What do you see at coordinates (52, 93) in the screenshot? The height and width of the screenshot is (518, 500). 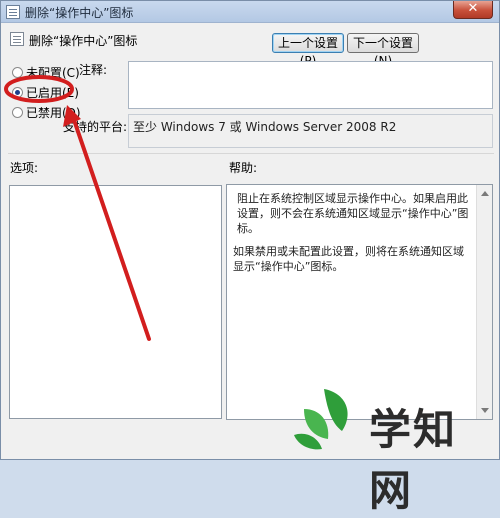 I see `radio-label: 已启用(E)` at bounding box center [52, 93].